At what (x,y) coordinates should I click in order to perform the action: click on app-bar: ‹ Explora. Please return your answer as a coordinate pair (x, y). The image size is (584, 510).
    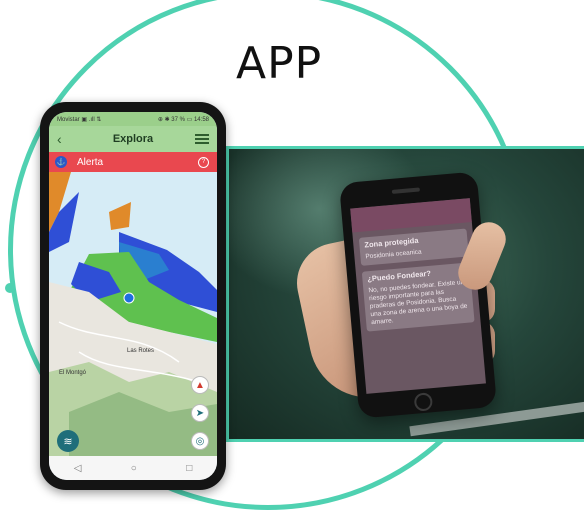
    Looking at the image, I should click on (133, 139).